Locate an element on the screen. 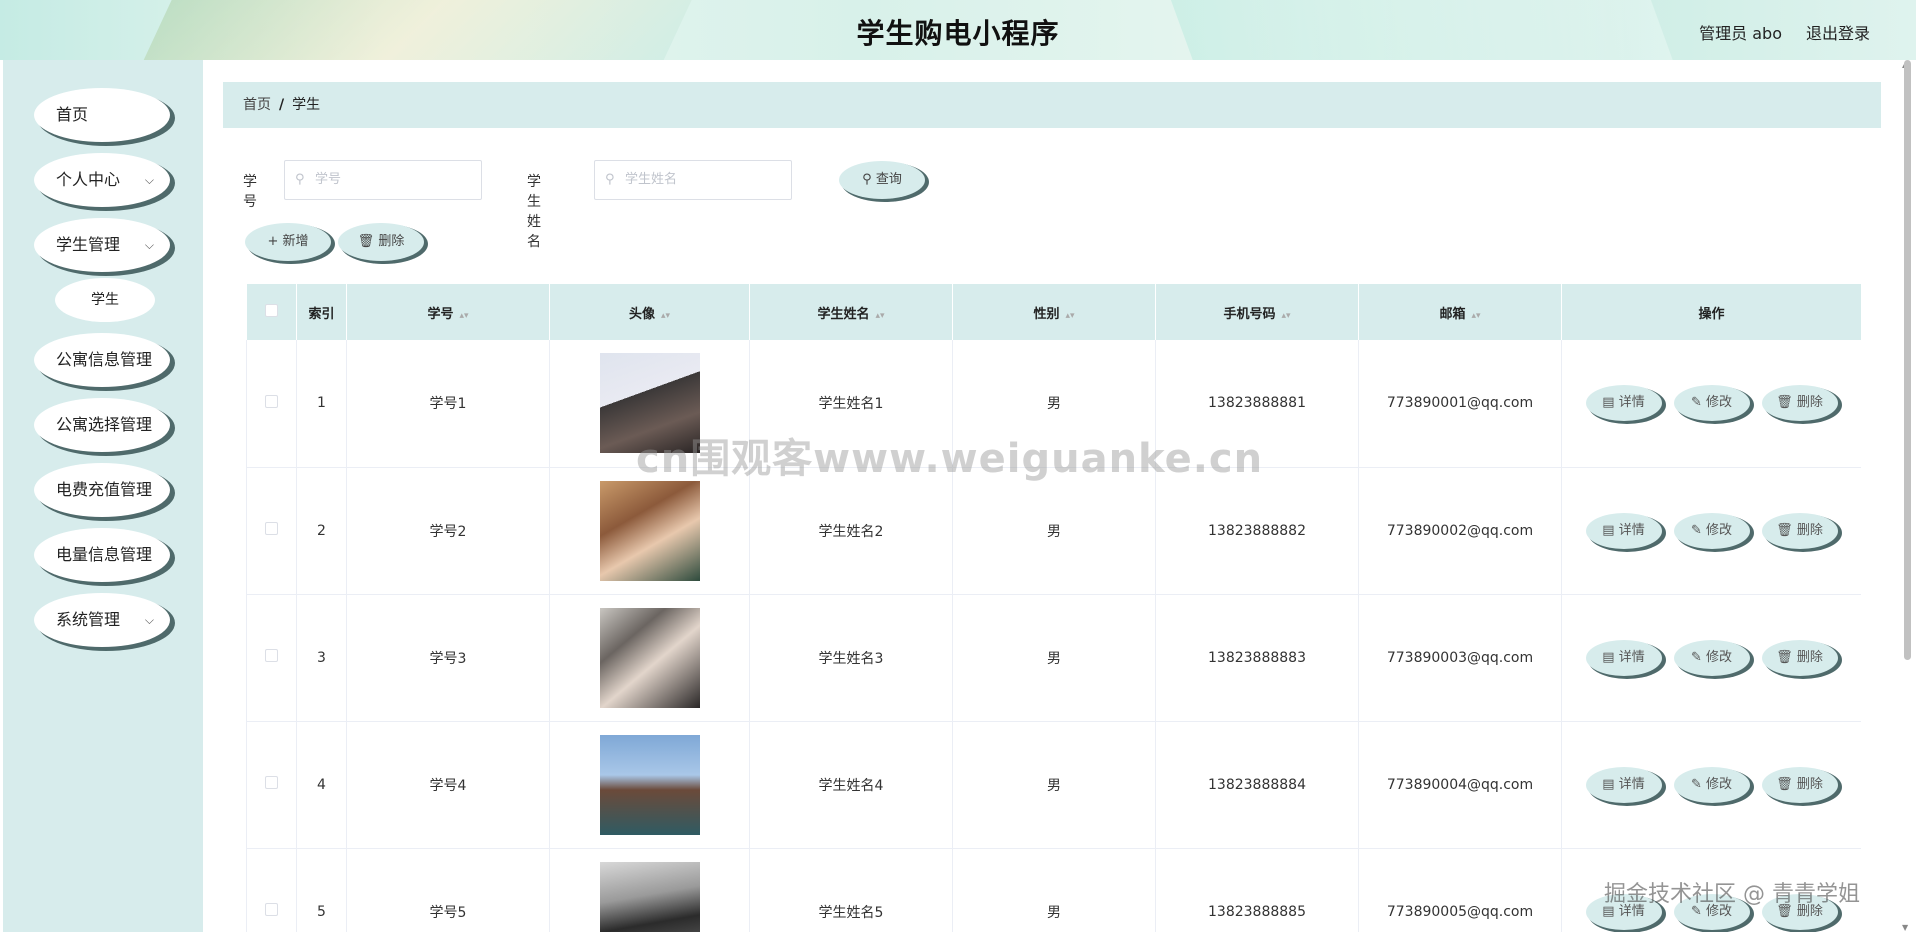 This screenshot has height=932, width=1916. sidebar-item-label: 系统管理 is located at coordinates (88, 619).